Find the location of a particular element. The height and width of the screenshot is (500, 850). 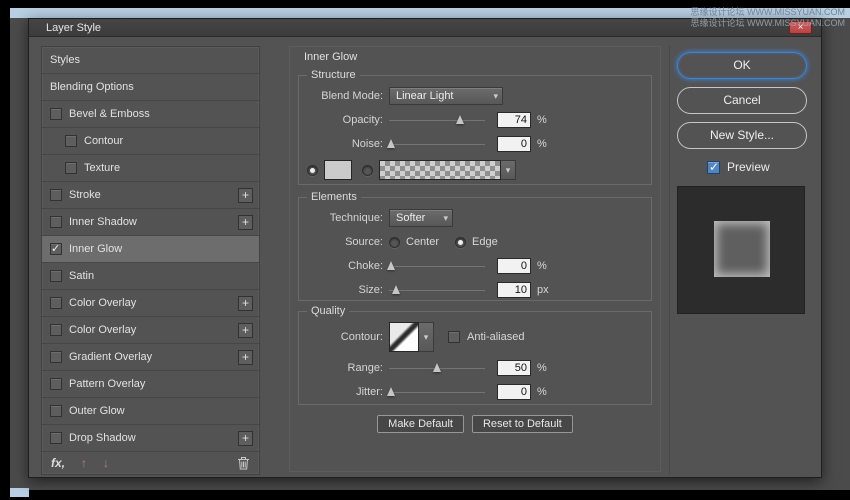

style-list-item: Pattern Overlay is located at coordinates (150, 384).